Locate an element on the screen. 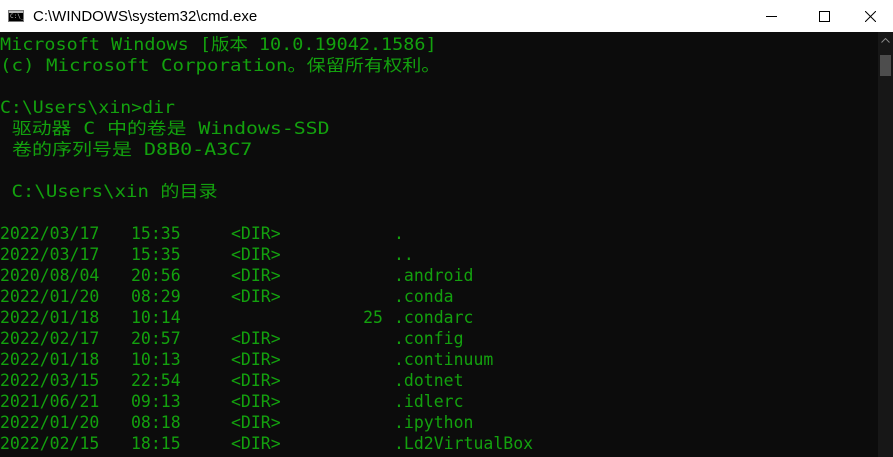 This screenshot has height=457, width=893. entry-time: 10:13 is located at coordinates (156, 359).